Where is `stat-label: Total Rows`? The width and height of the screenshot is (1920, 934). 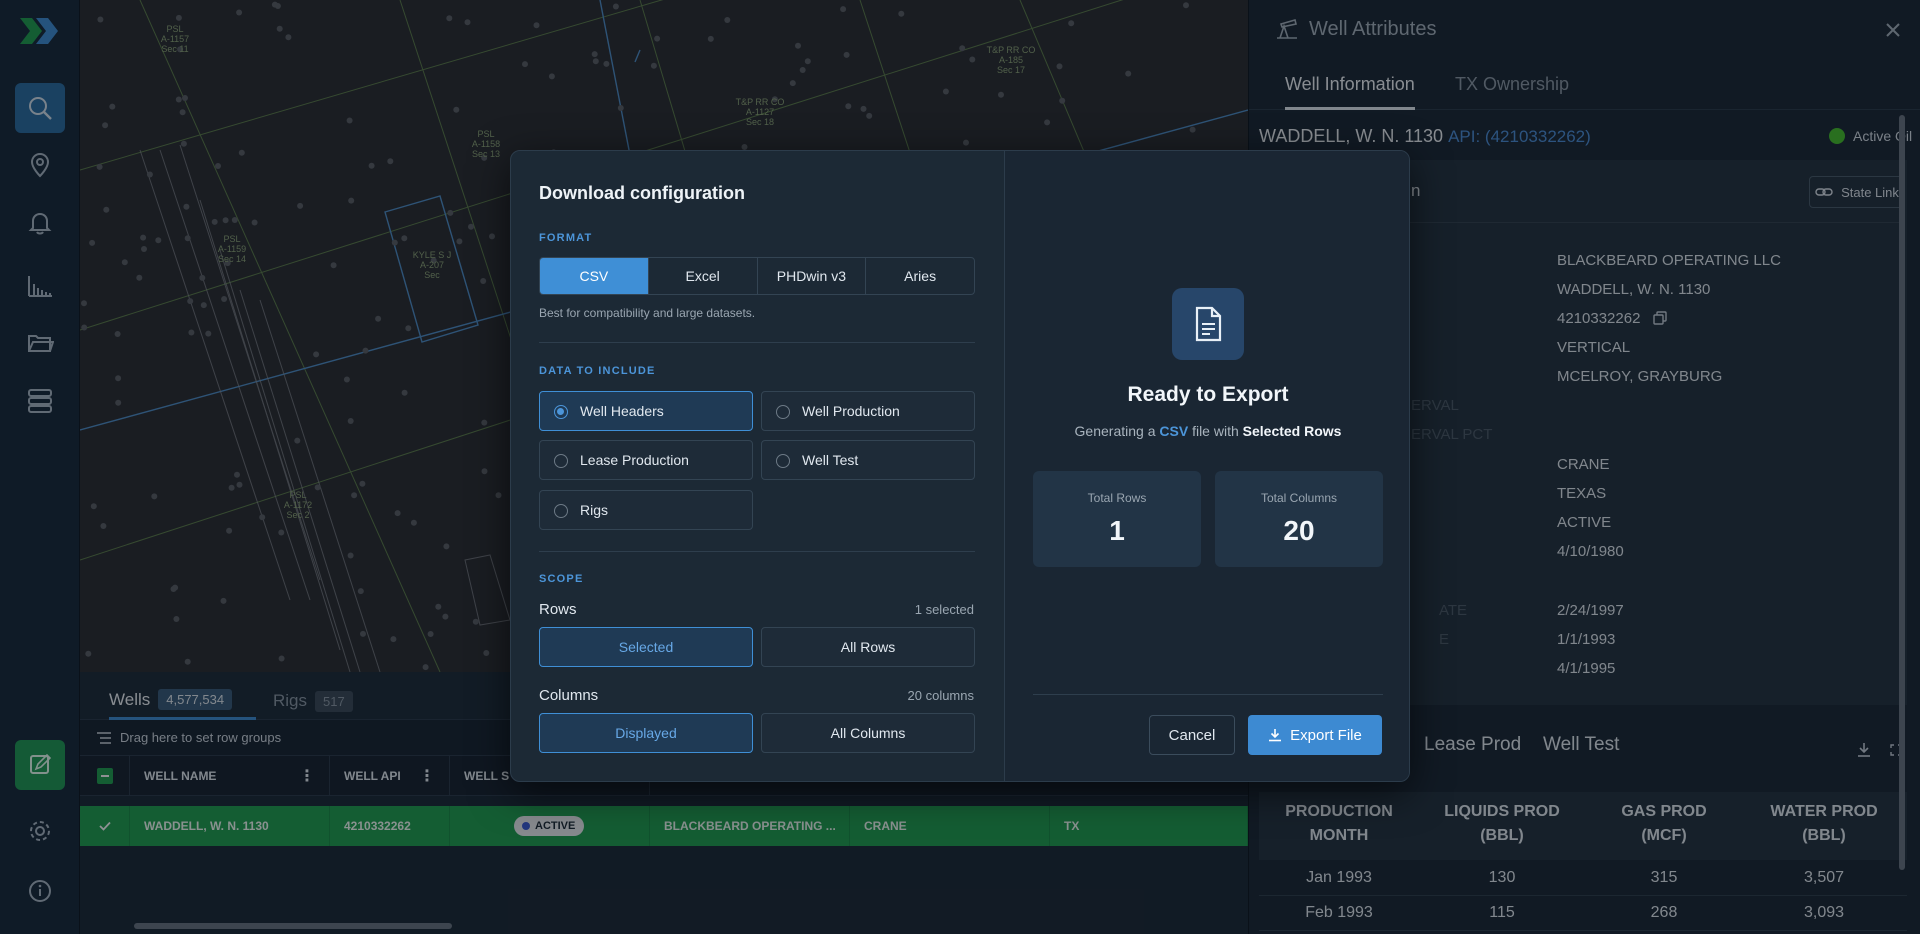
stat-label: Total Rows is located at coordinates (1117, 498).